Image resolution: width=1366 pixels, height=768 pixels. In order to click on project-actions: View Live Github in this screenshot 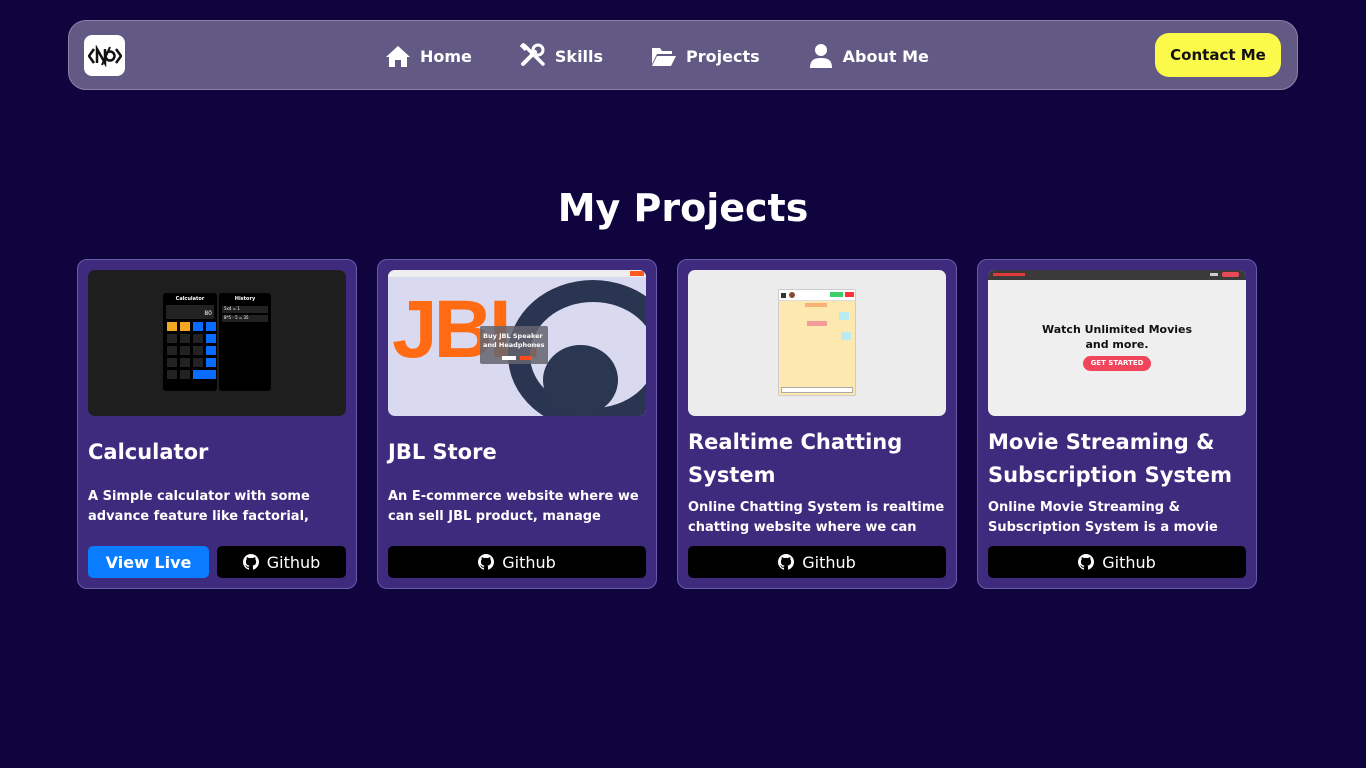, I will do `click(217, 562)`.